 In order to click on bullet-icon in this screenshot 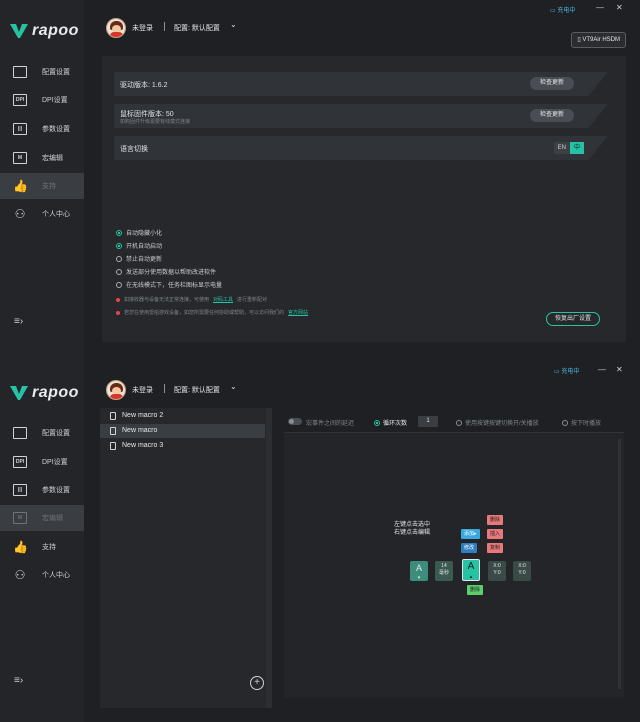, I will do `click(118, 312)`.